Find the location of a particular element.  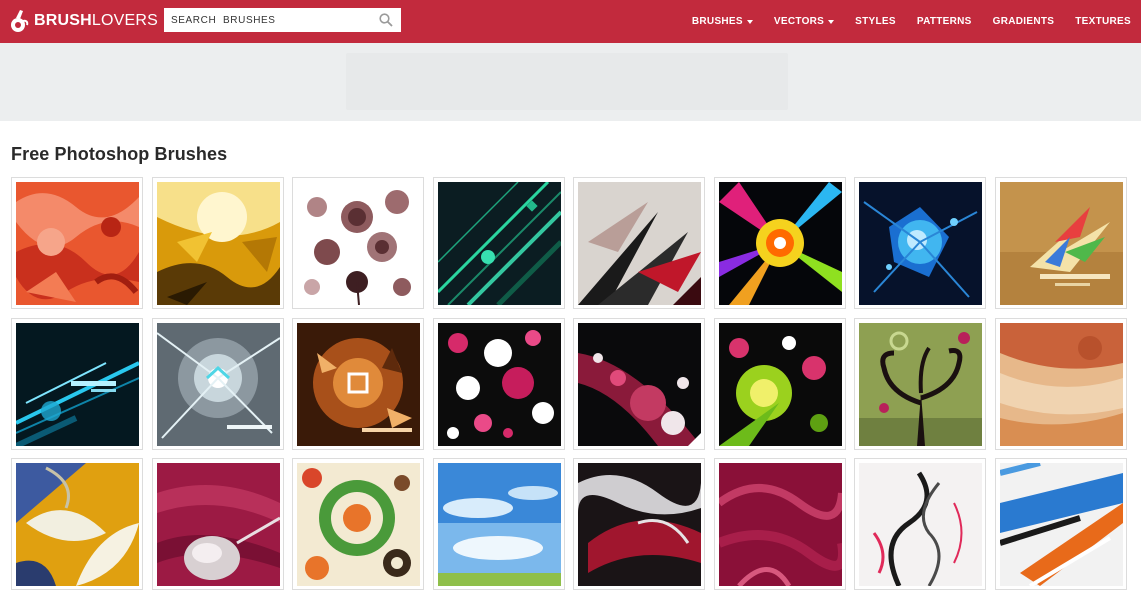

black-strokes-thumbnail is located at coordinates (639, 243).